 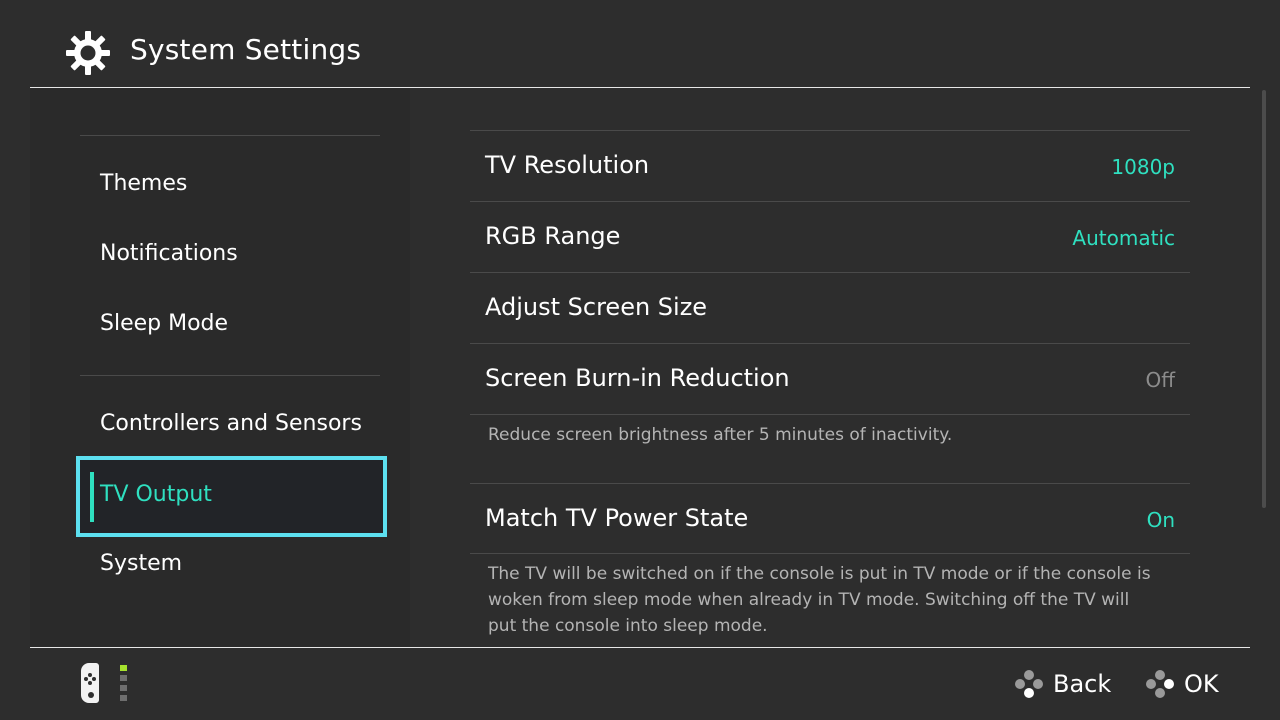 I want to click on page-title: System Settings, so click(x=246, y=49).